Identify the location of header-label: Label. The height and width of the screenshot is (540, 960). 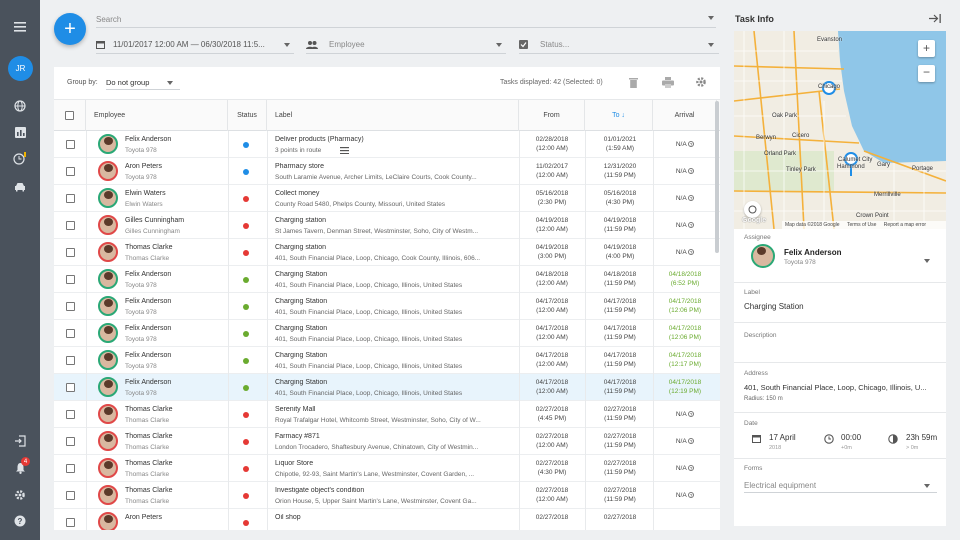
(393, 115).